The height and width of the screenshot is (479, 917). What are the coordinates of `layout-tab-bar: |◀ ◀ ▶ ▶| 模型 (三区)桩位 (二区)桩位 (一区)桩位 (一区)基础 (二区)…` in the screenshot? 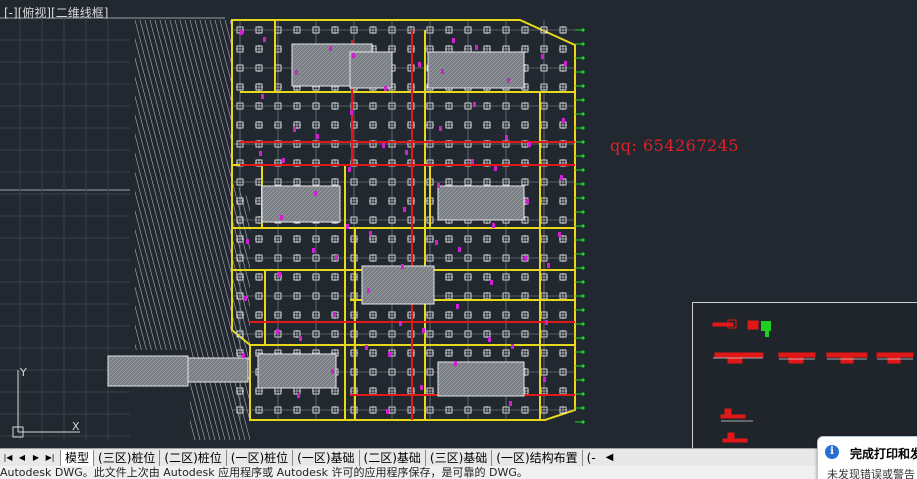 It's located at (458, 457).